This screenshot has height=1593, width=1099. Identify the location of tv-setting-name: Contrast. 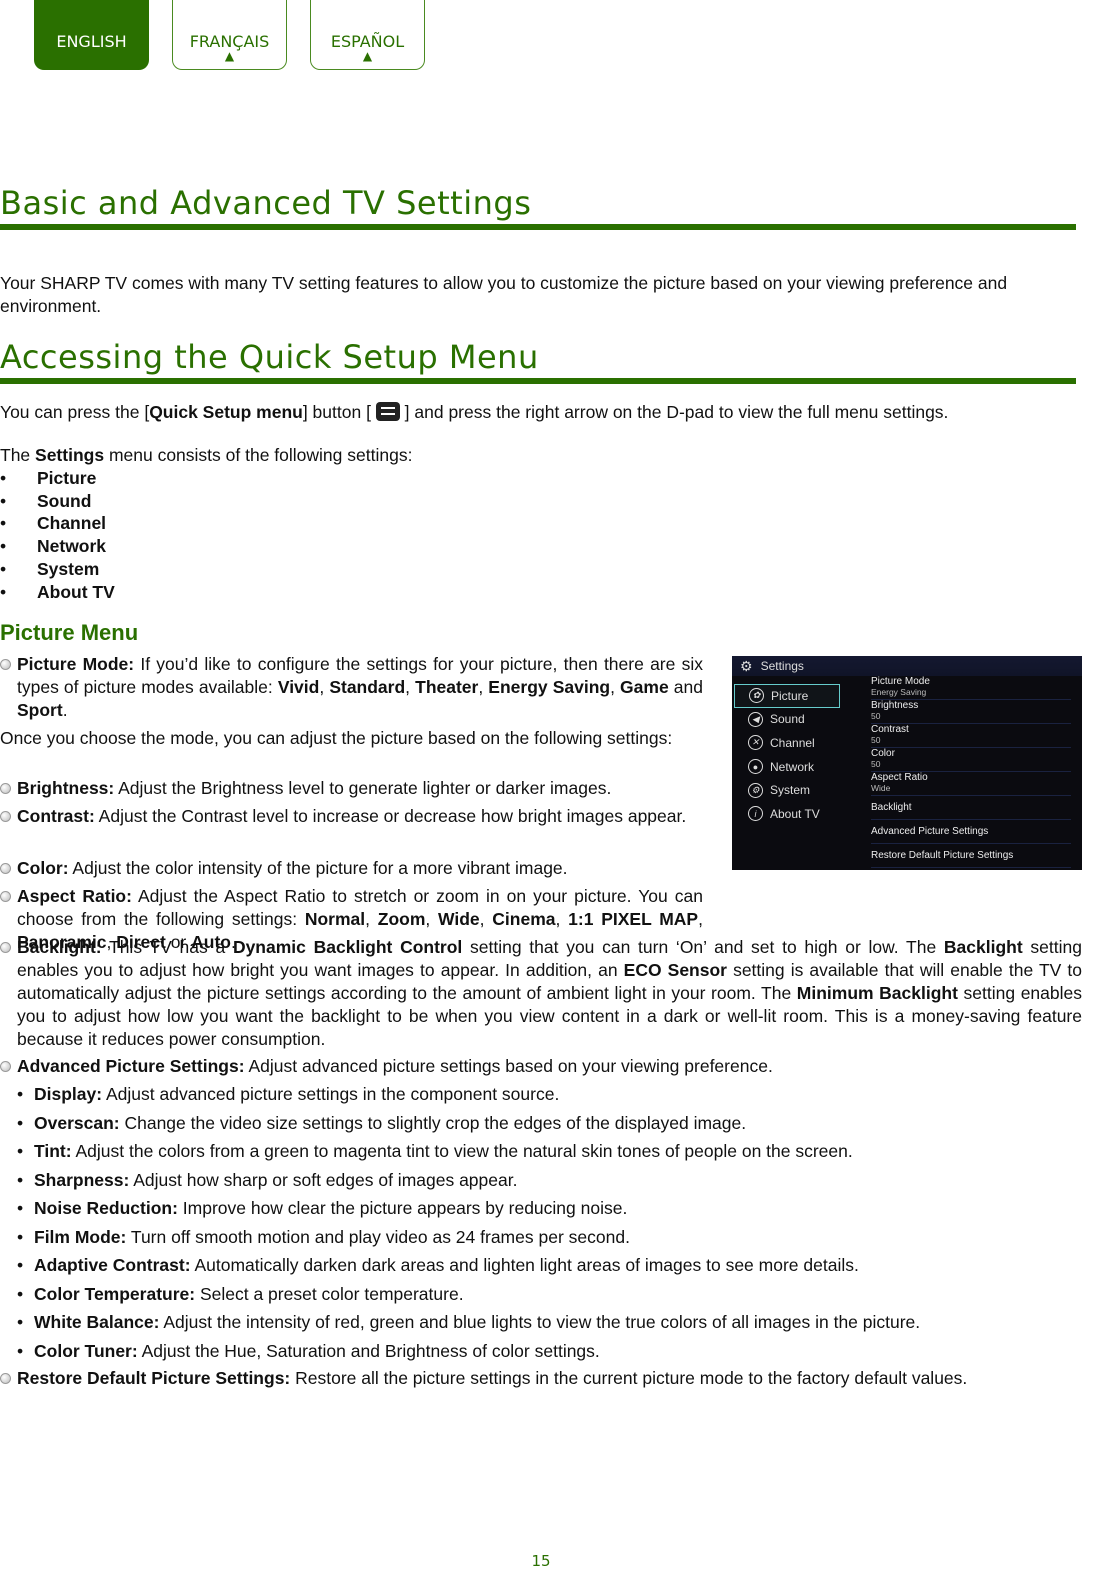
(890, 729).